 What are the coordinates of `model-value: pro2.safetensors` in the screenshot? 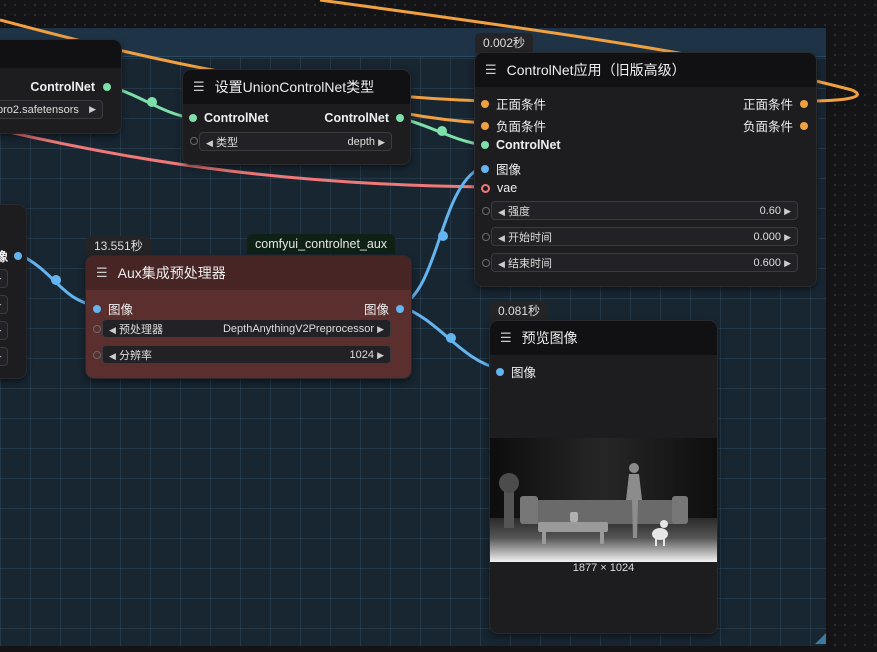 It's located at (39, 109).